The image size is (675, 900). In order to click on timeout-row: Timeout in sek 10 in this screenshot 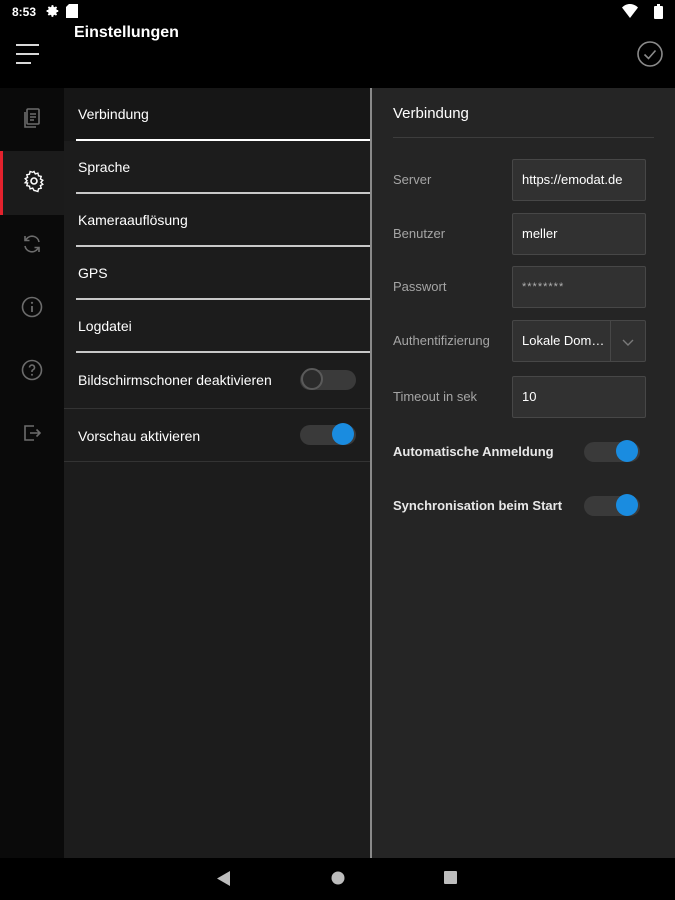, I will do `click(519, 397)`.